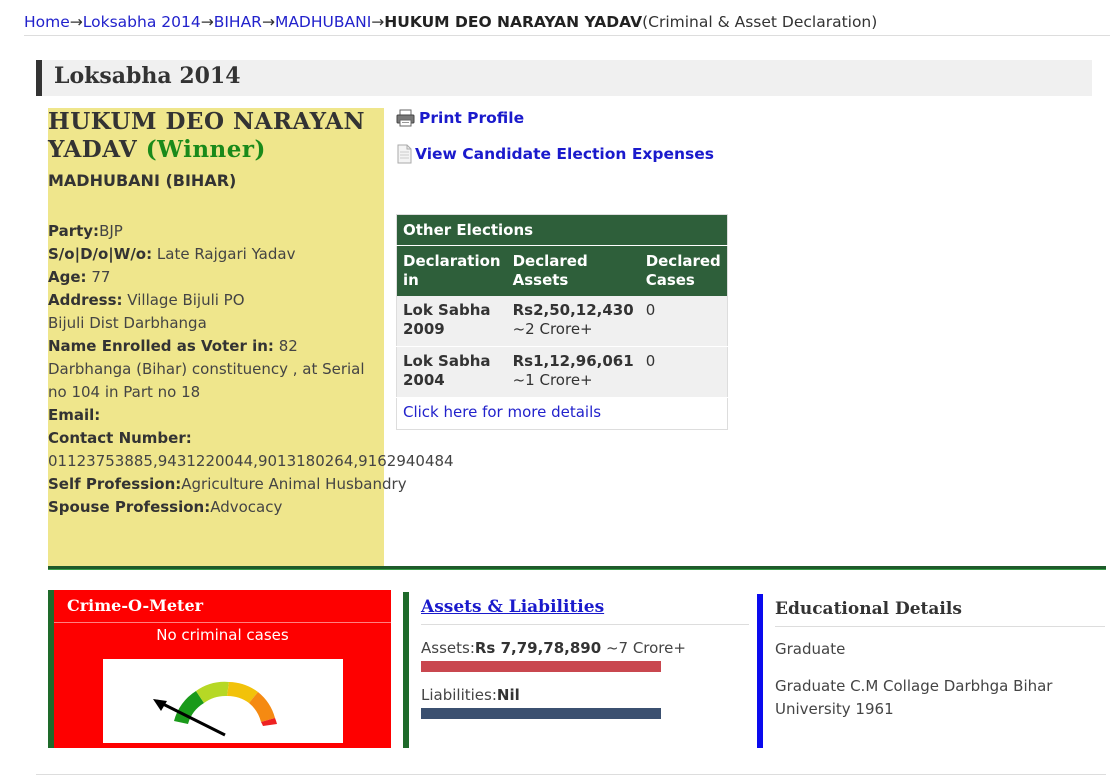 Image resolution: width=1110 pixels, height=781 pixels. Describe the element at coordinates (571, 774) in the screenshot. I see `footer-divider` at that location.